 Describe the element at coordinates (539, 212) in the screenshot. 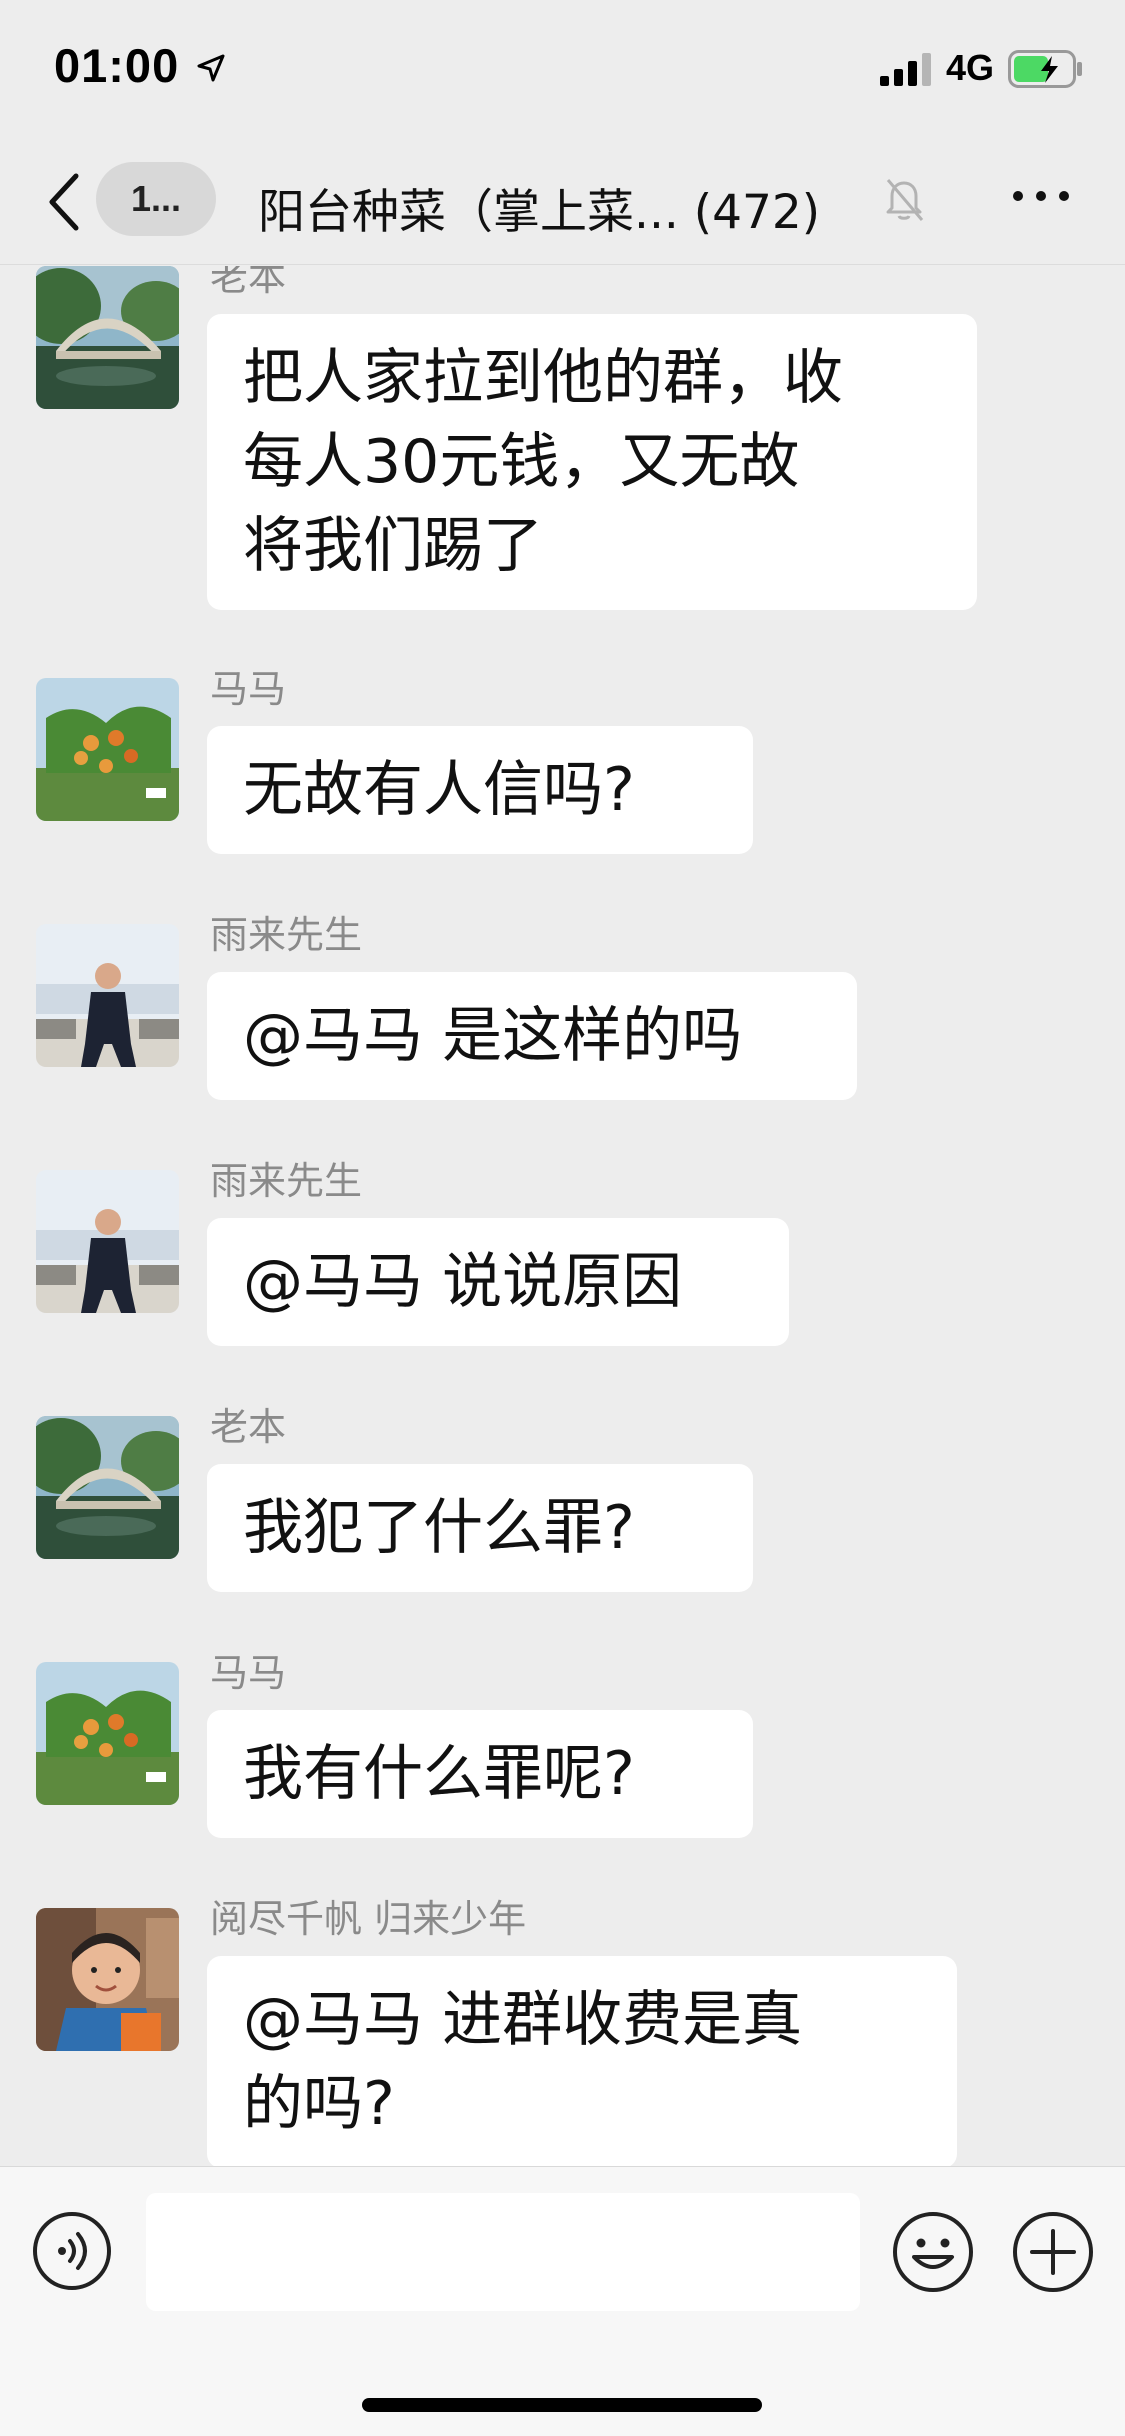

I see `chat-title: 阳台种菜（掌上菜... (472)` at that location.